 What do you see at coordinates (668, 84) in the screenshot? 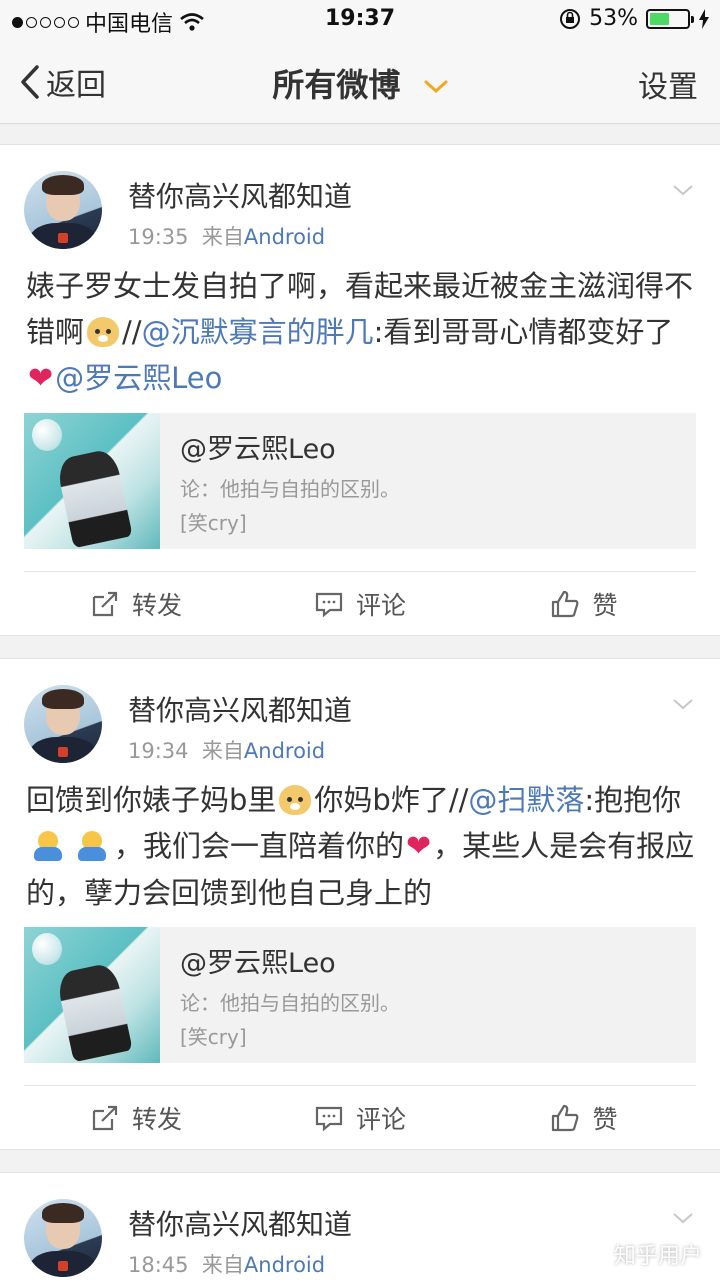
I see `settings-button: 设置` at bounding box center [668, 84].